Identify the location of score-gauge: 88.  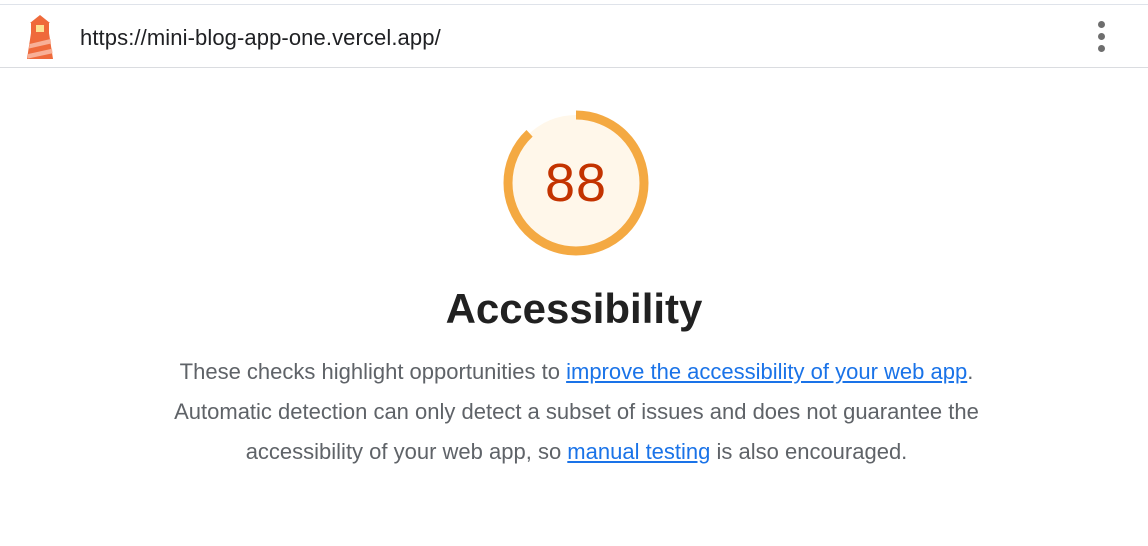
(576, 183).